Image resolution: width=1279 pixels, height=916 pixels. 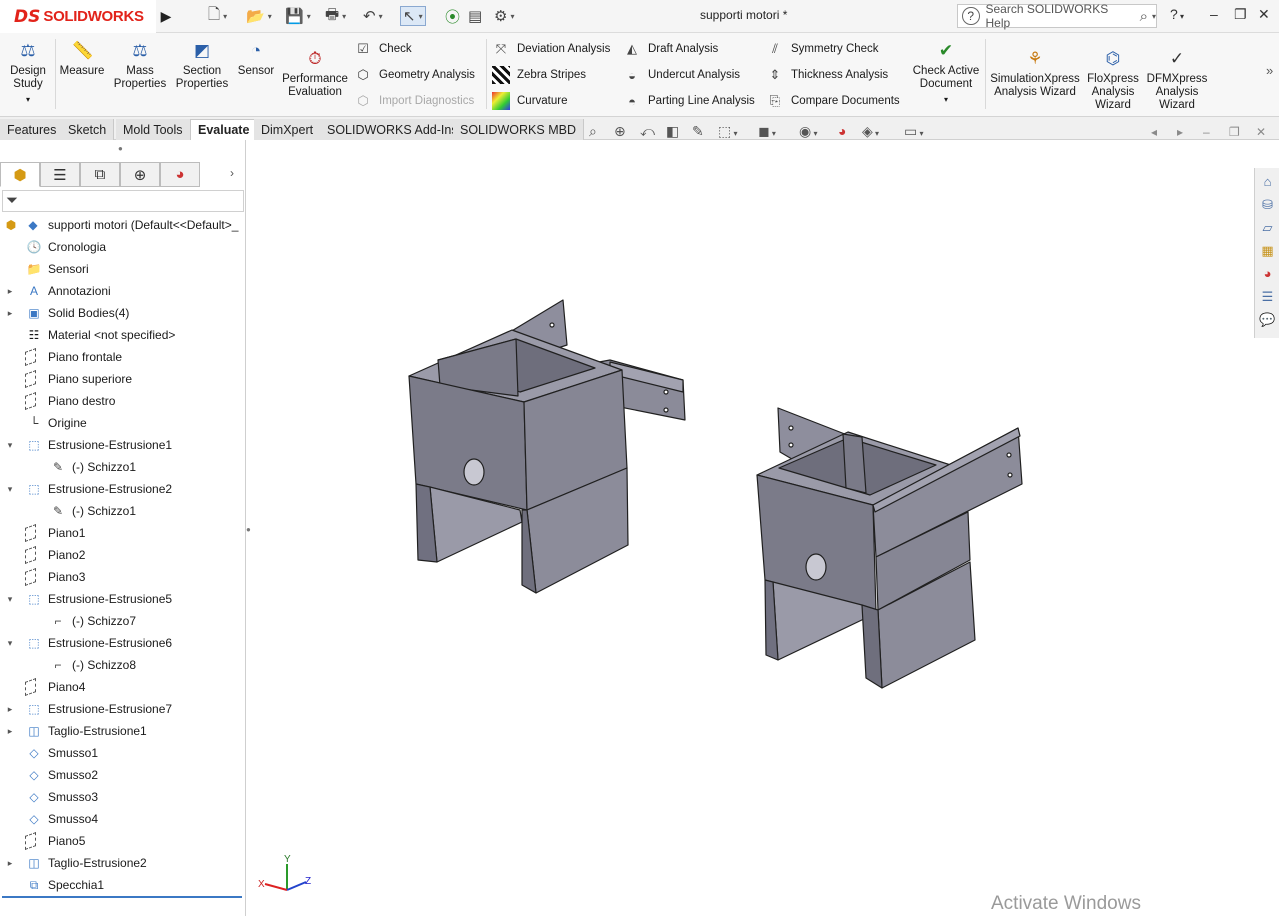 What do you see at coordinates (20, 174) in the screenshot?
I see `feature-manager-tab-icon: ⬢` at bounding box center [20, 174].